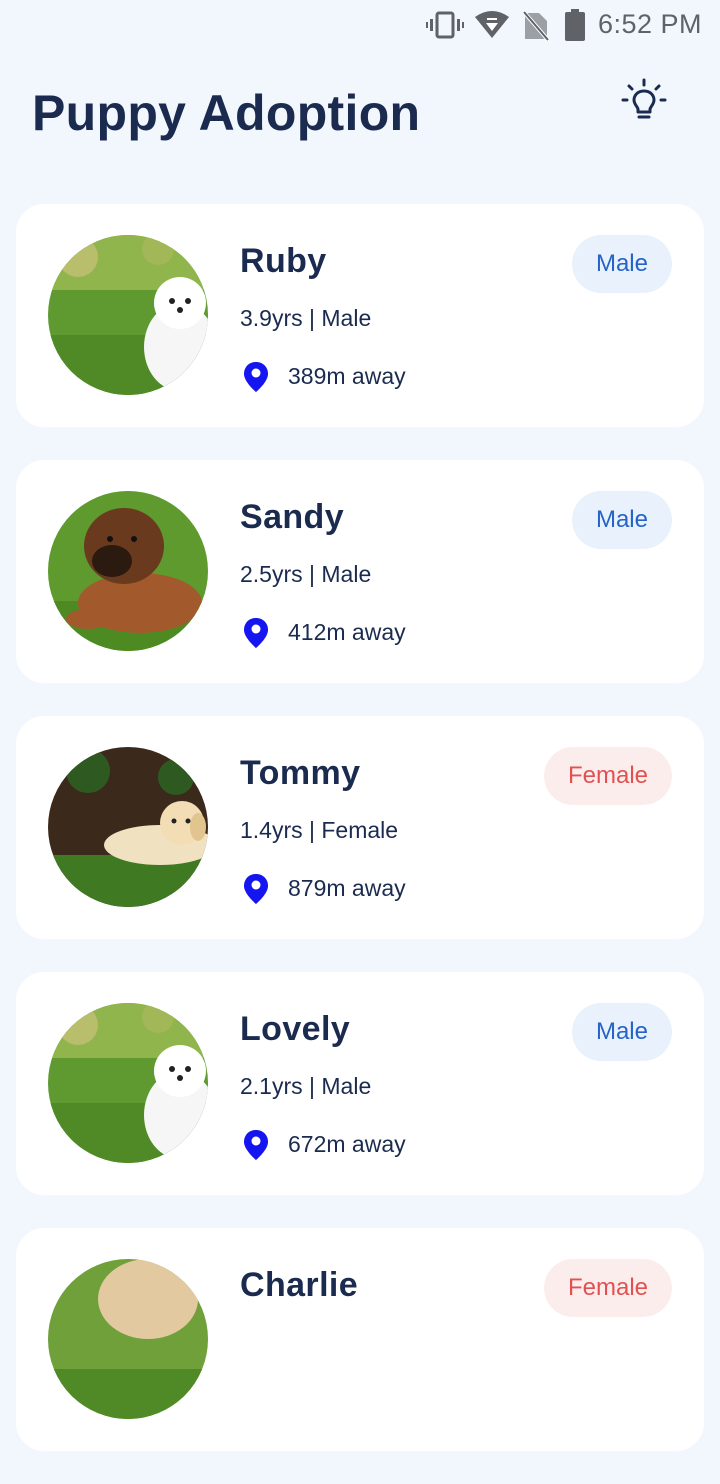 The image size is (720, 1484). I want to click on puppy-distance: 389m away, so click(347, 376).